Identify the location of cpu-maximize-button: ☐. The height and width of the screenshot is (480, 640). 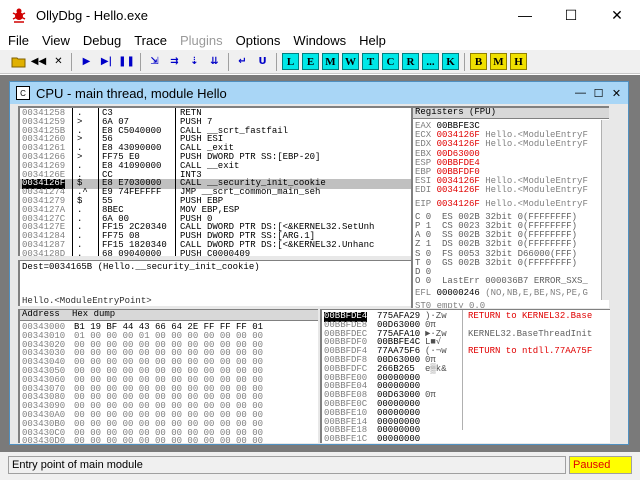
(598, 93).